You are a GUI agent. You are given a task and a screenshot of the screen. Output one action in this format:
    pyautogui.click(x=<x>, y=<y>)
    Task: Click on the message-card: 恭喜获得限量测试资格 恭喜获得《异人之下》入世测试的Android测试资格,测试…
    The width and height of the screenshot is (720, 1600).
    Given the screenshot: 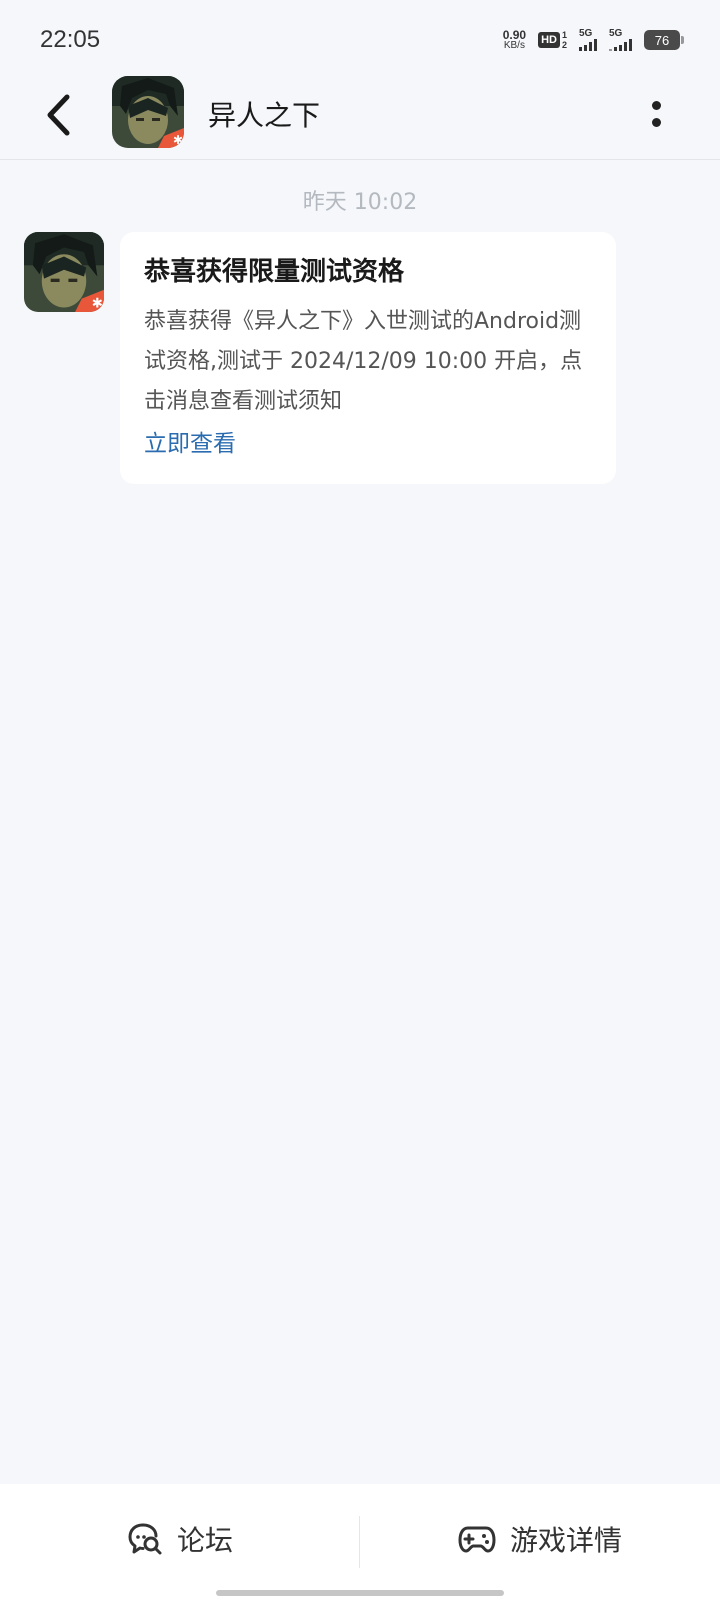 What is the action you would take?
    pyautogui.click(x=368, y=358)
    